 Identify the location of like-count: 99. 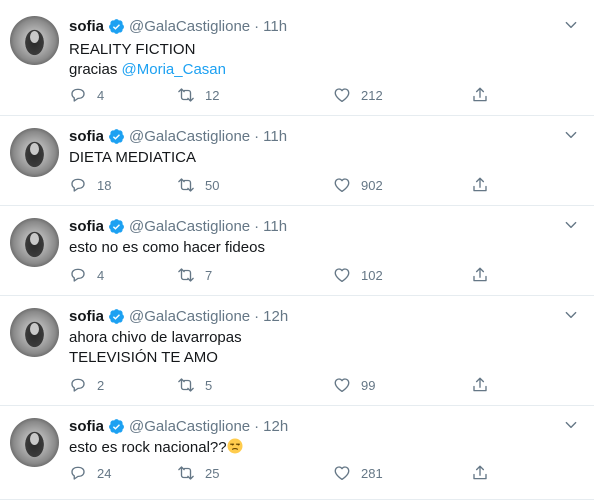
(368, 385).